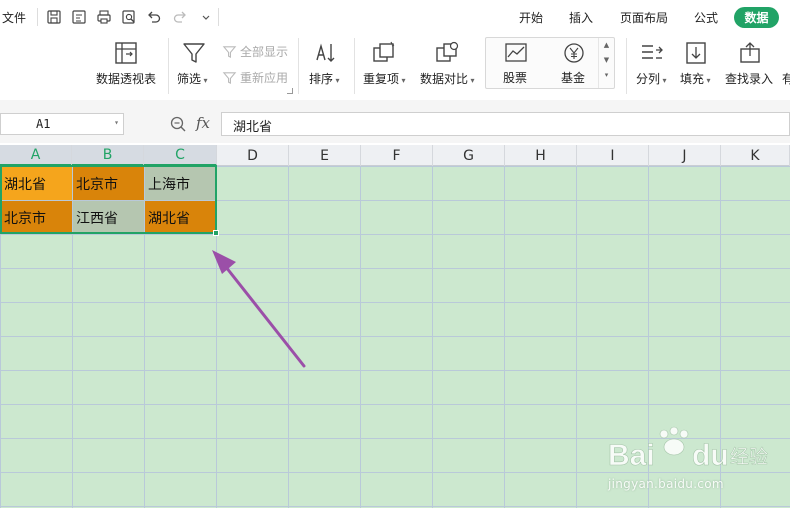 The width and height of the screenshot is (790, 508). What do you see at coordinates (613, 155) in the screenshot?
I see `column-header-i: I` at bounding box center [613, 155].